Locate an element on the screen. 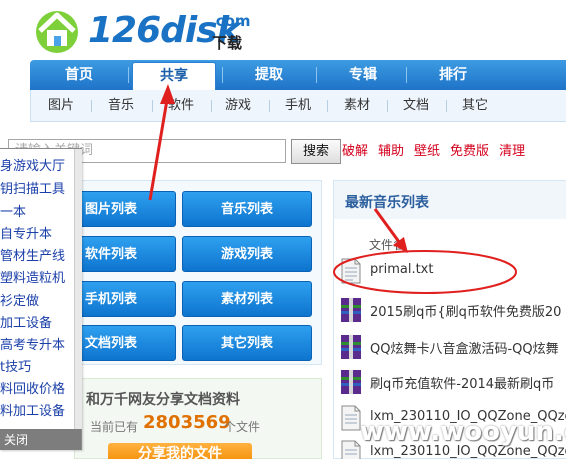 Image resolution: width=566 pixels, height=459 pixels. site-logo: 126disk .com 下载 is located at coordinates (150, 31).